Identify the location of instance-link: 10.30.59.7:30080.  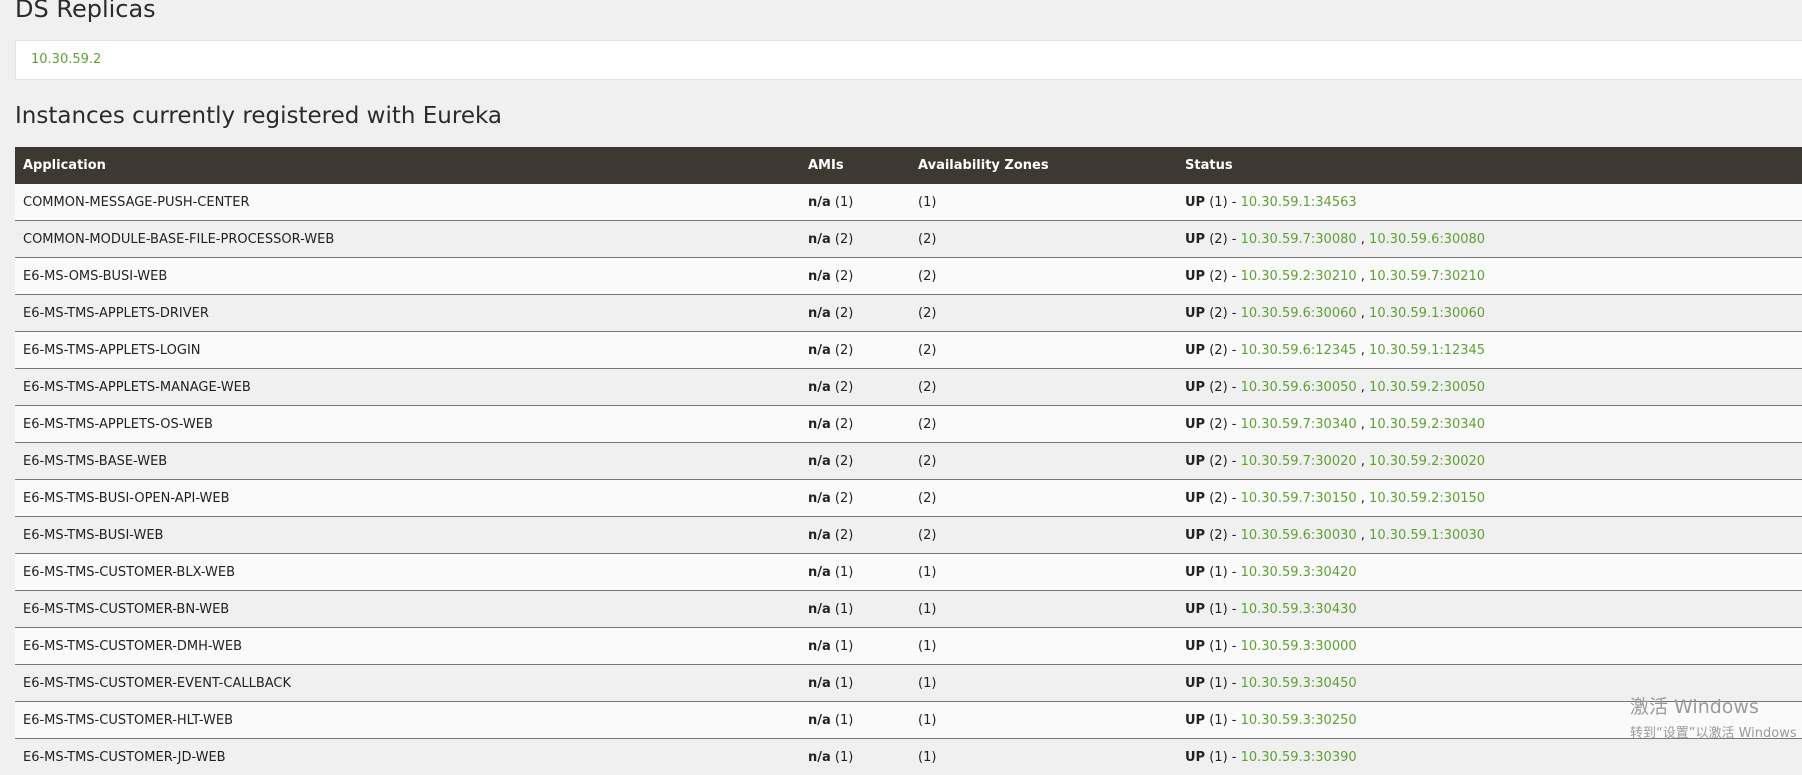
(1299, 239).